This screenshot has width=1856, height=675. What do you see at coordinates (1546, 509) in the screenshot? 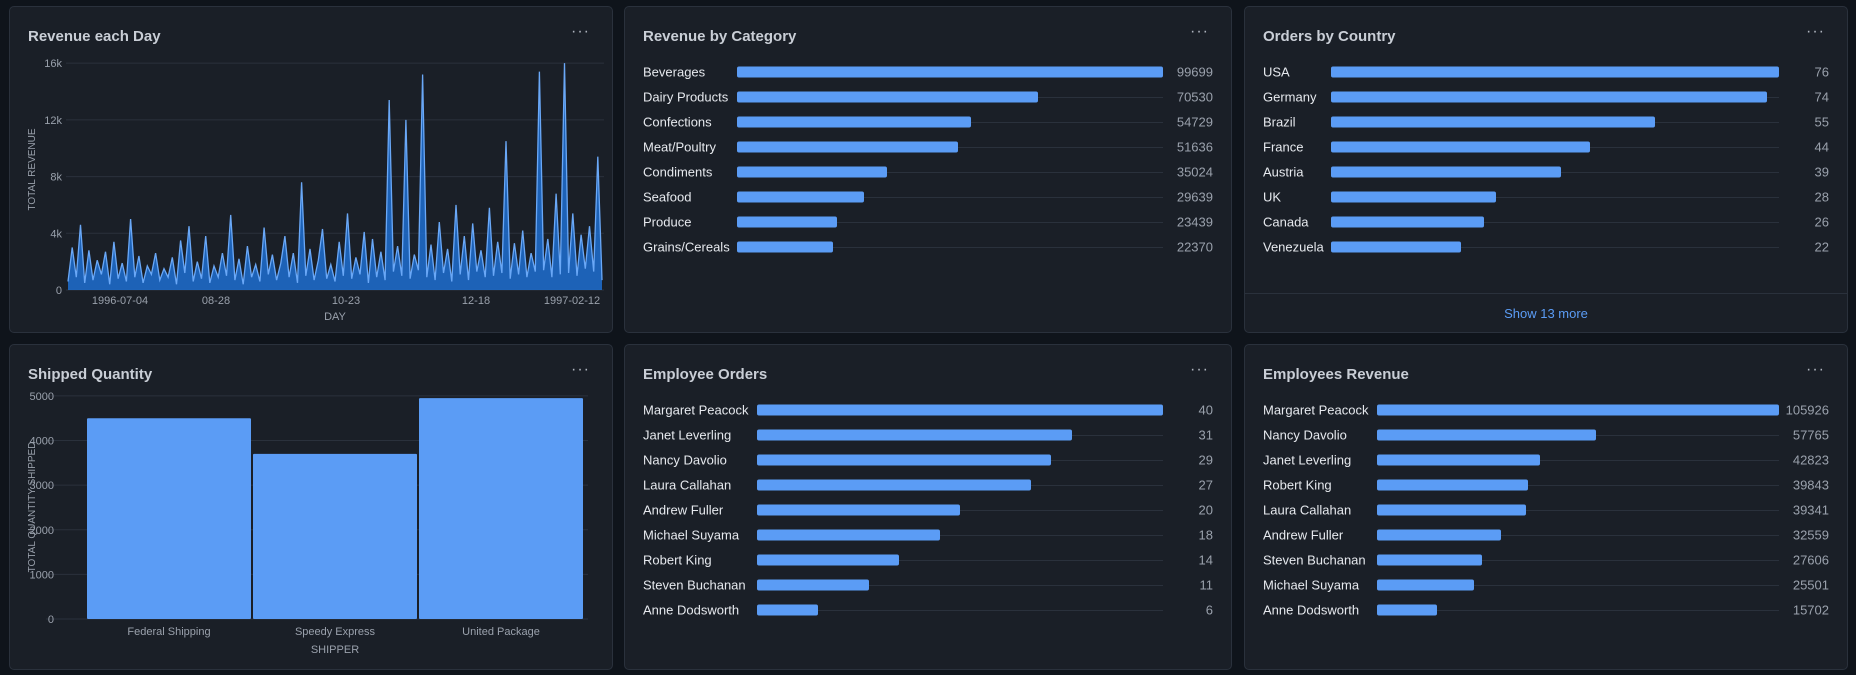
I see `bar-row: Laura Callahan 39341` at bounding box center [1546, 509].